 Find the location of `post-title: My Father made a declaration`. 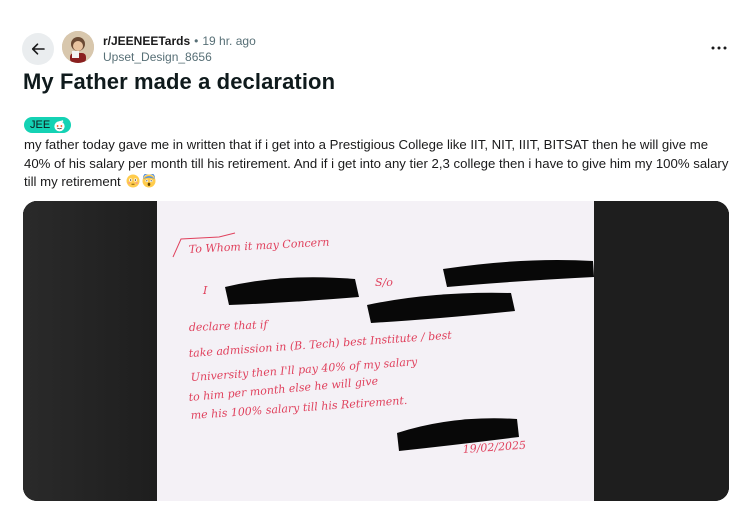

post-title: My Father made a declaration is located at coordinates (179, 82).